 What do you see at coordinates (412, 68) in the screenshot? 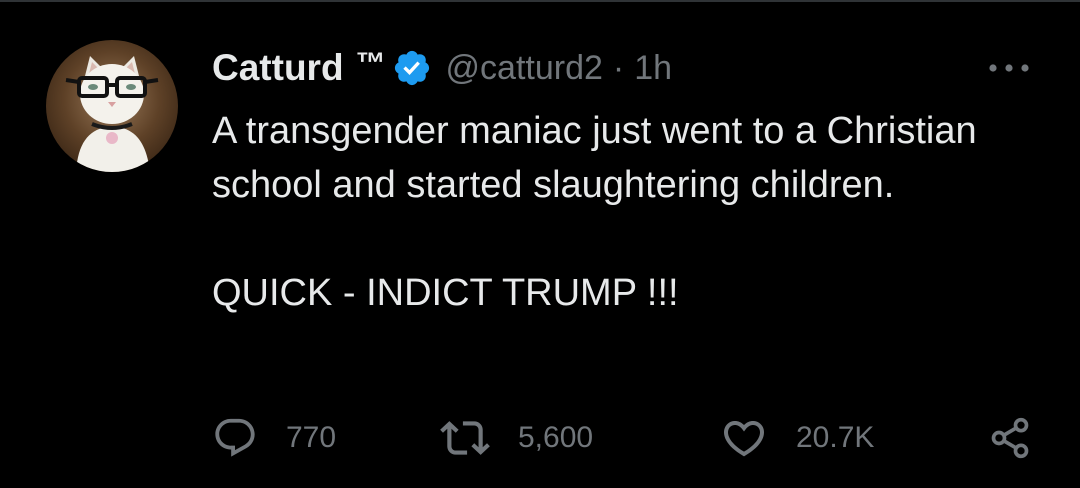
I see `verified-badge-icon` at bounding box center [412, 68].